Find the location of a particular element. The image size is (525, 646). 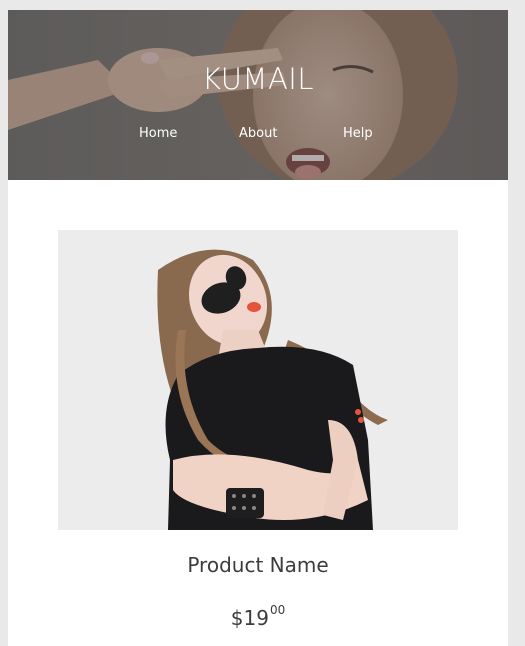

nav-link-help: Help is located at coordinates (358, 133).